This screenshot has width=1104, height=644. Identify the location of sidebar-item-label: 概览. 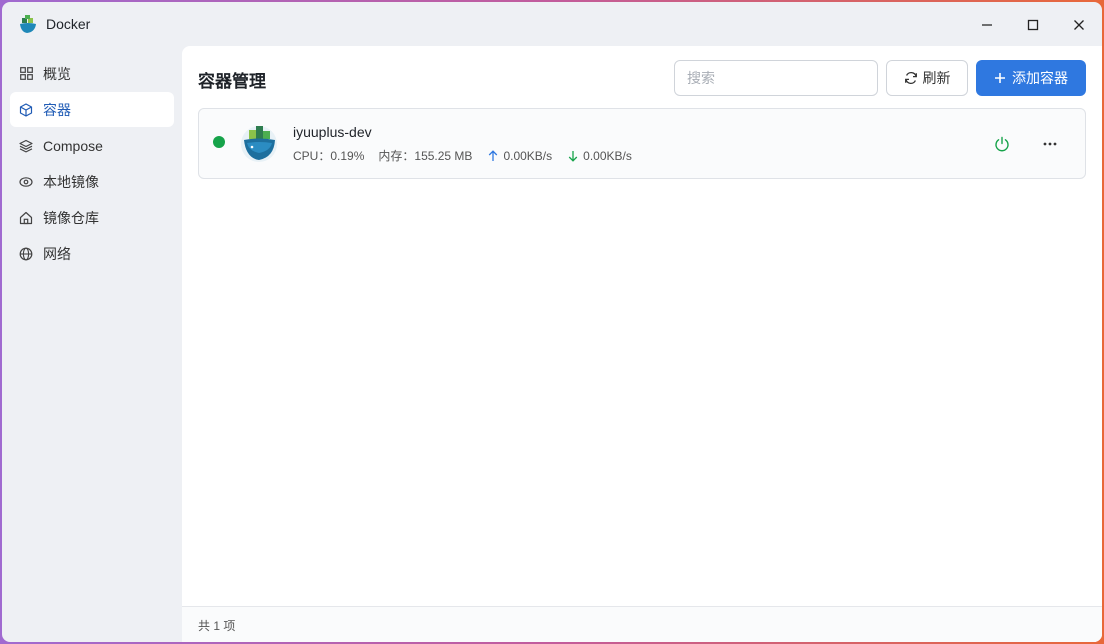
(57, 73).